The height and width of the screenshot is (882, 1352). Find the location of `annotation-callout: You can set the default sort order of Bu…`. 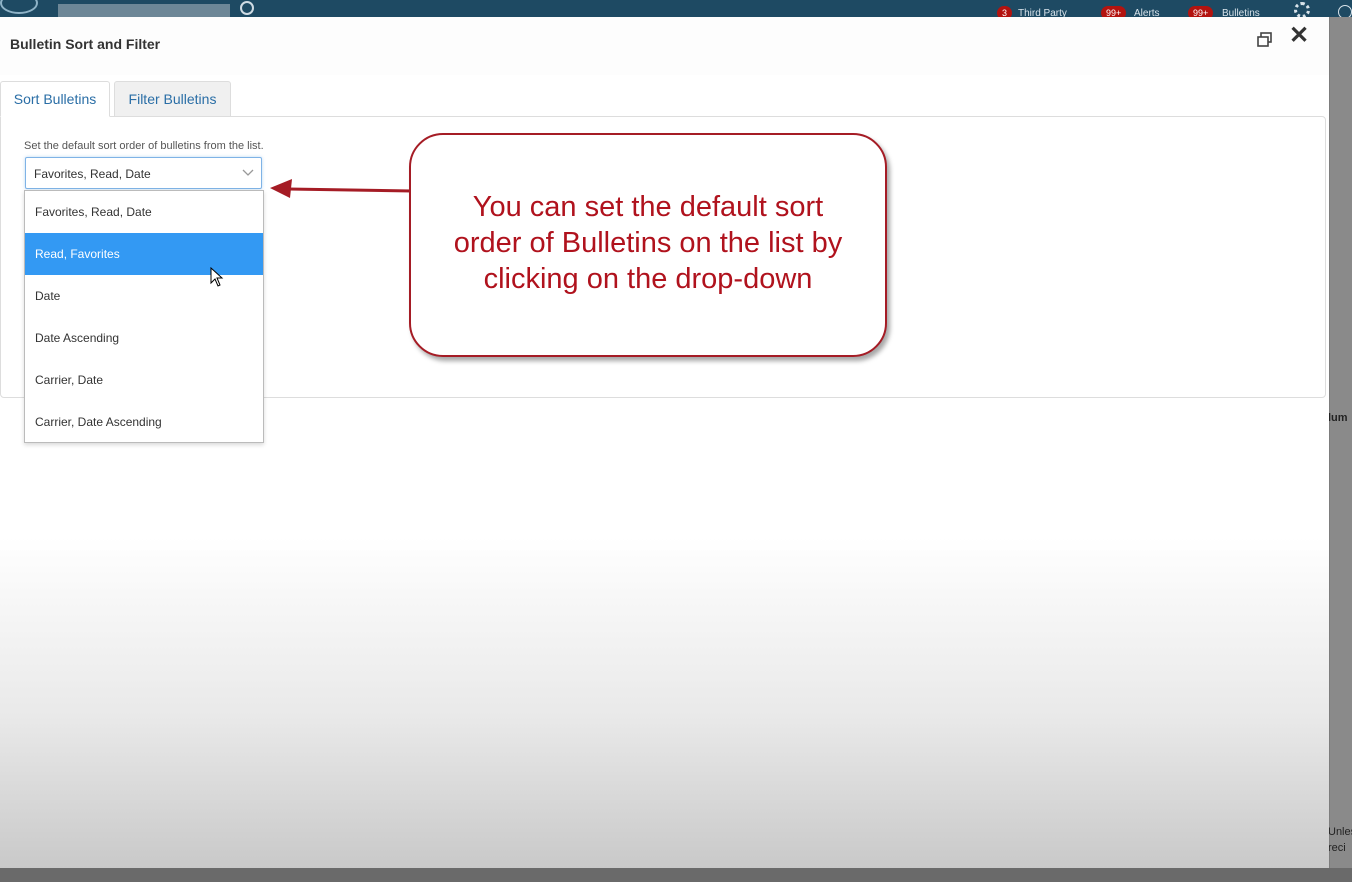

annotation-callout: You can set the default sort order of Bu… is located at coordinates (648, 245).